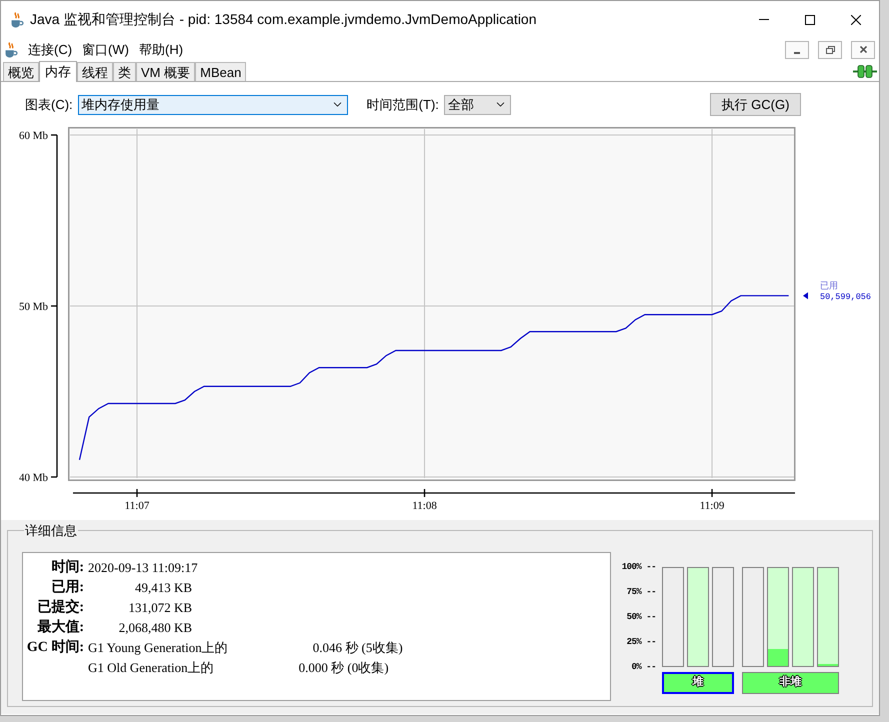  I want to click on tab: MBean, so click(220, 71).